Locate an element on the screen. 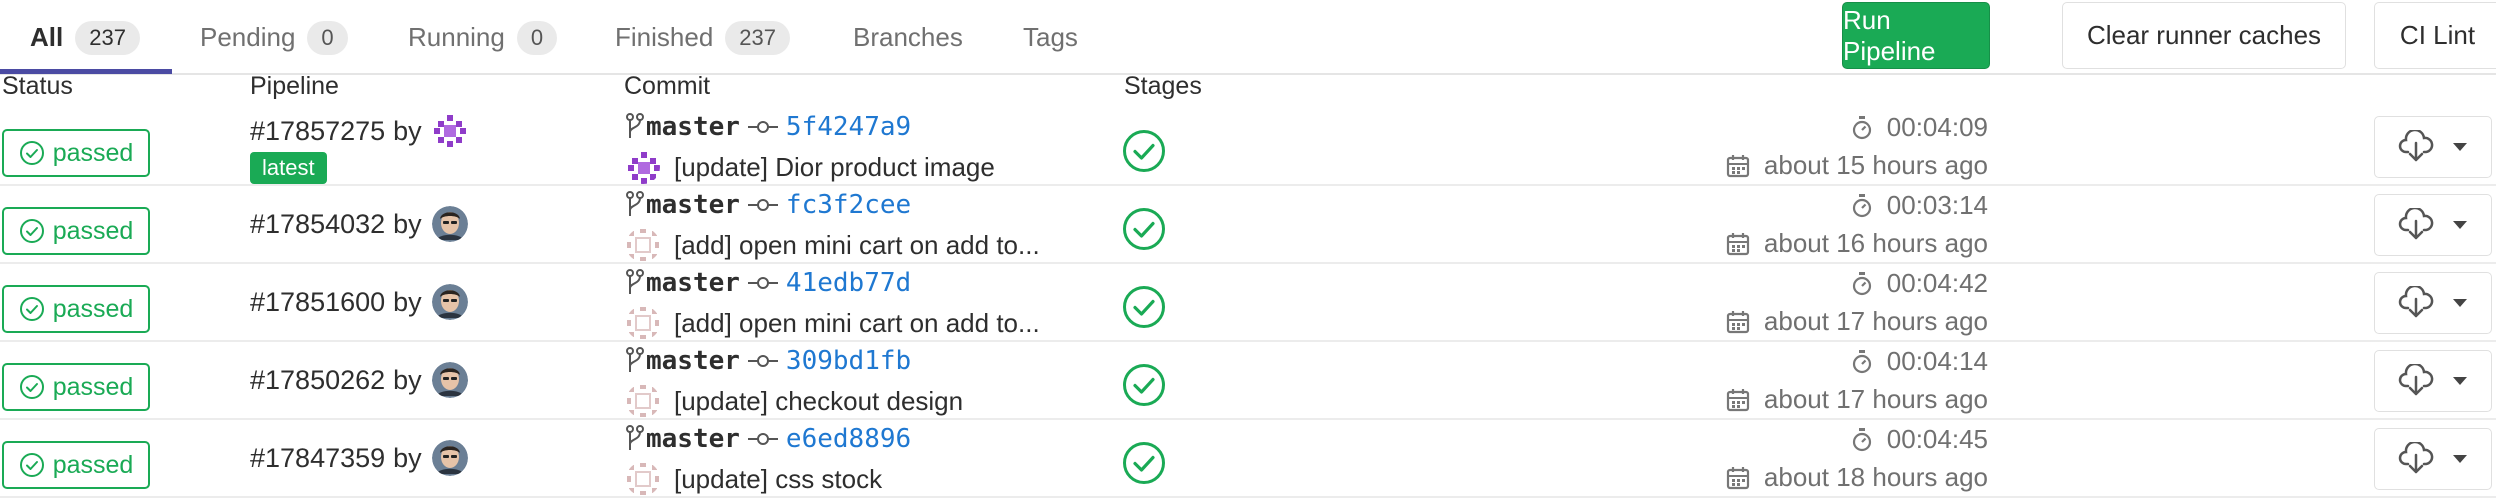 The image size is (2496, 502). pipeline-duration: 00:03:14 is located at coordinates (1919, 205).